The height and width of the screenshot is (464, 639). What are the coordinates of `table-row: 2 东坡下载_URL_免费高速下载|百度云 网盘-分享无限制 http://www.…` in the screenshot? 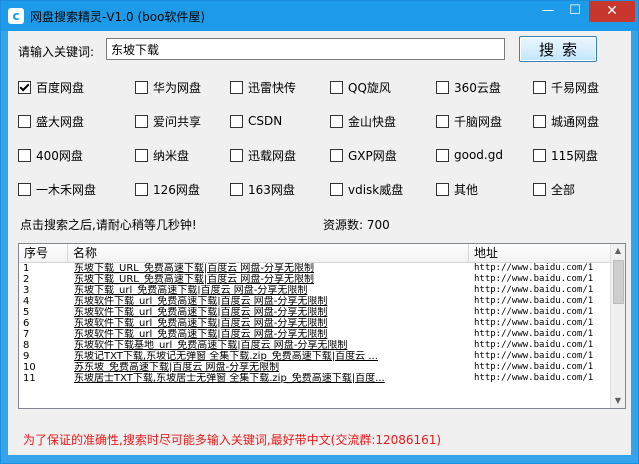 It's located at (315, 279).